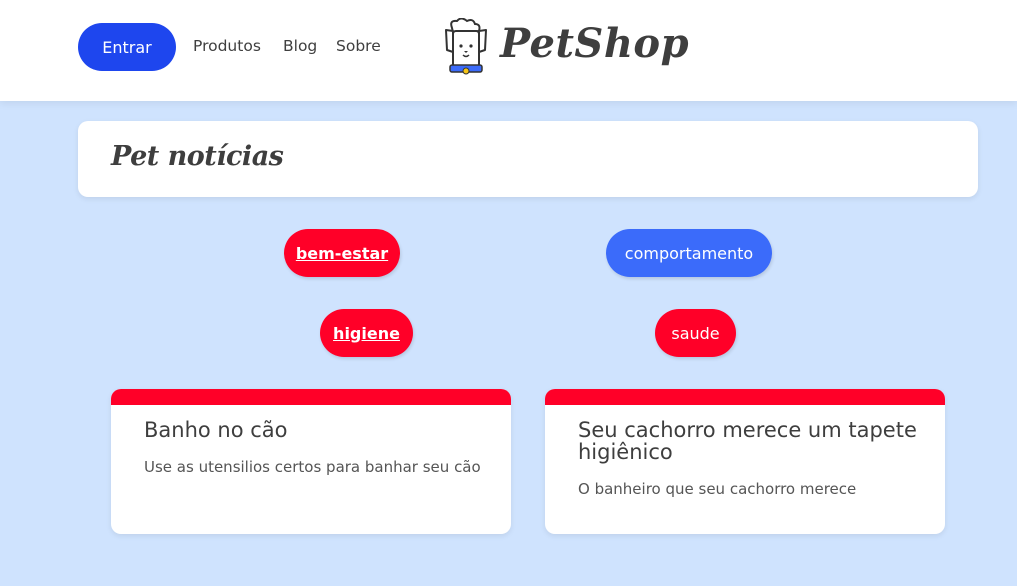  I want to click on nav-link-produtos: Produtos, so click(227, 46).